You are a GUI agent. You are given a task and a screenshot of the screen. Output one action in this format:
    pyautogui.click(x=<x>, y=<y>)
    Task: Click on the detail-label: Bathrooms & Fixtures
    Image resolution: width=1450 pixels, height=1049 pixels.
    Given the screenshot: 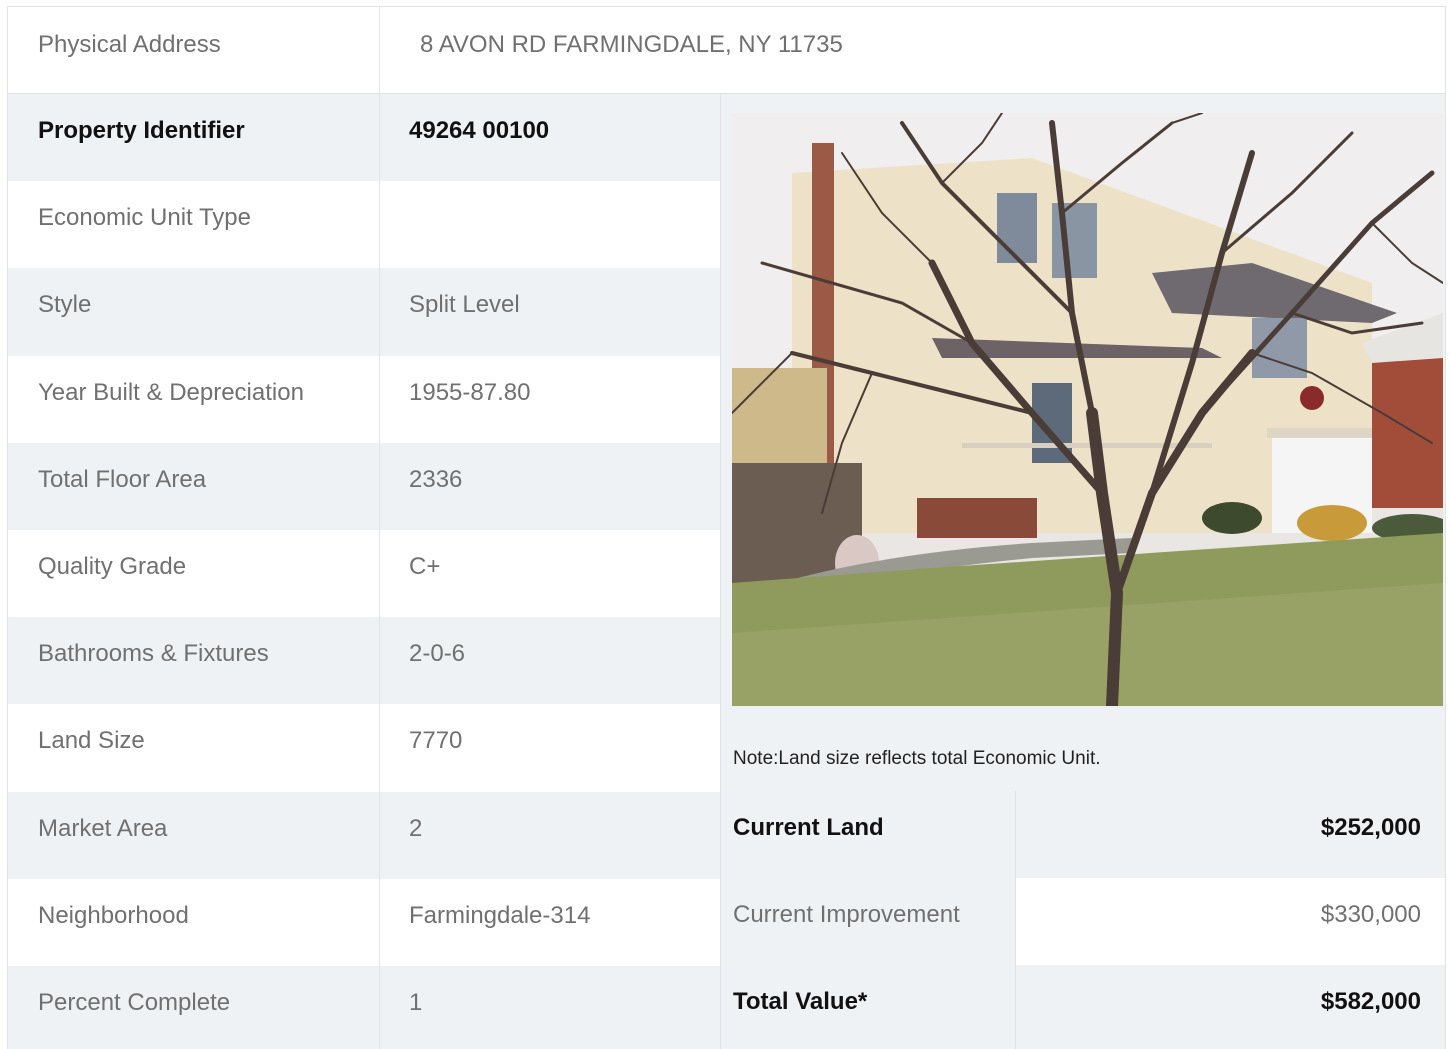 What is the action you would take?
    pyautogui.click(x=153, y=653)
    